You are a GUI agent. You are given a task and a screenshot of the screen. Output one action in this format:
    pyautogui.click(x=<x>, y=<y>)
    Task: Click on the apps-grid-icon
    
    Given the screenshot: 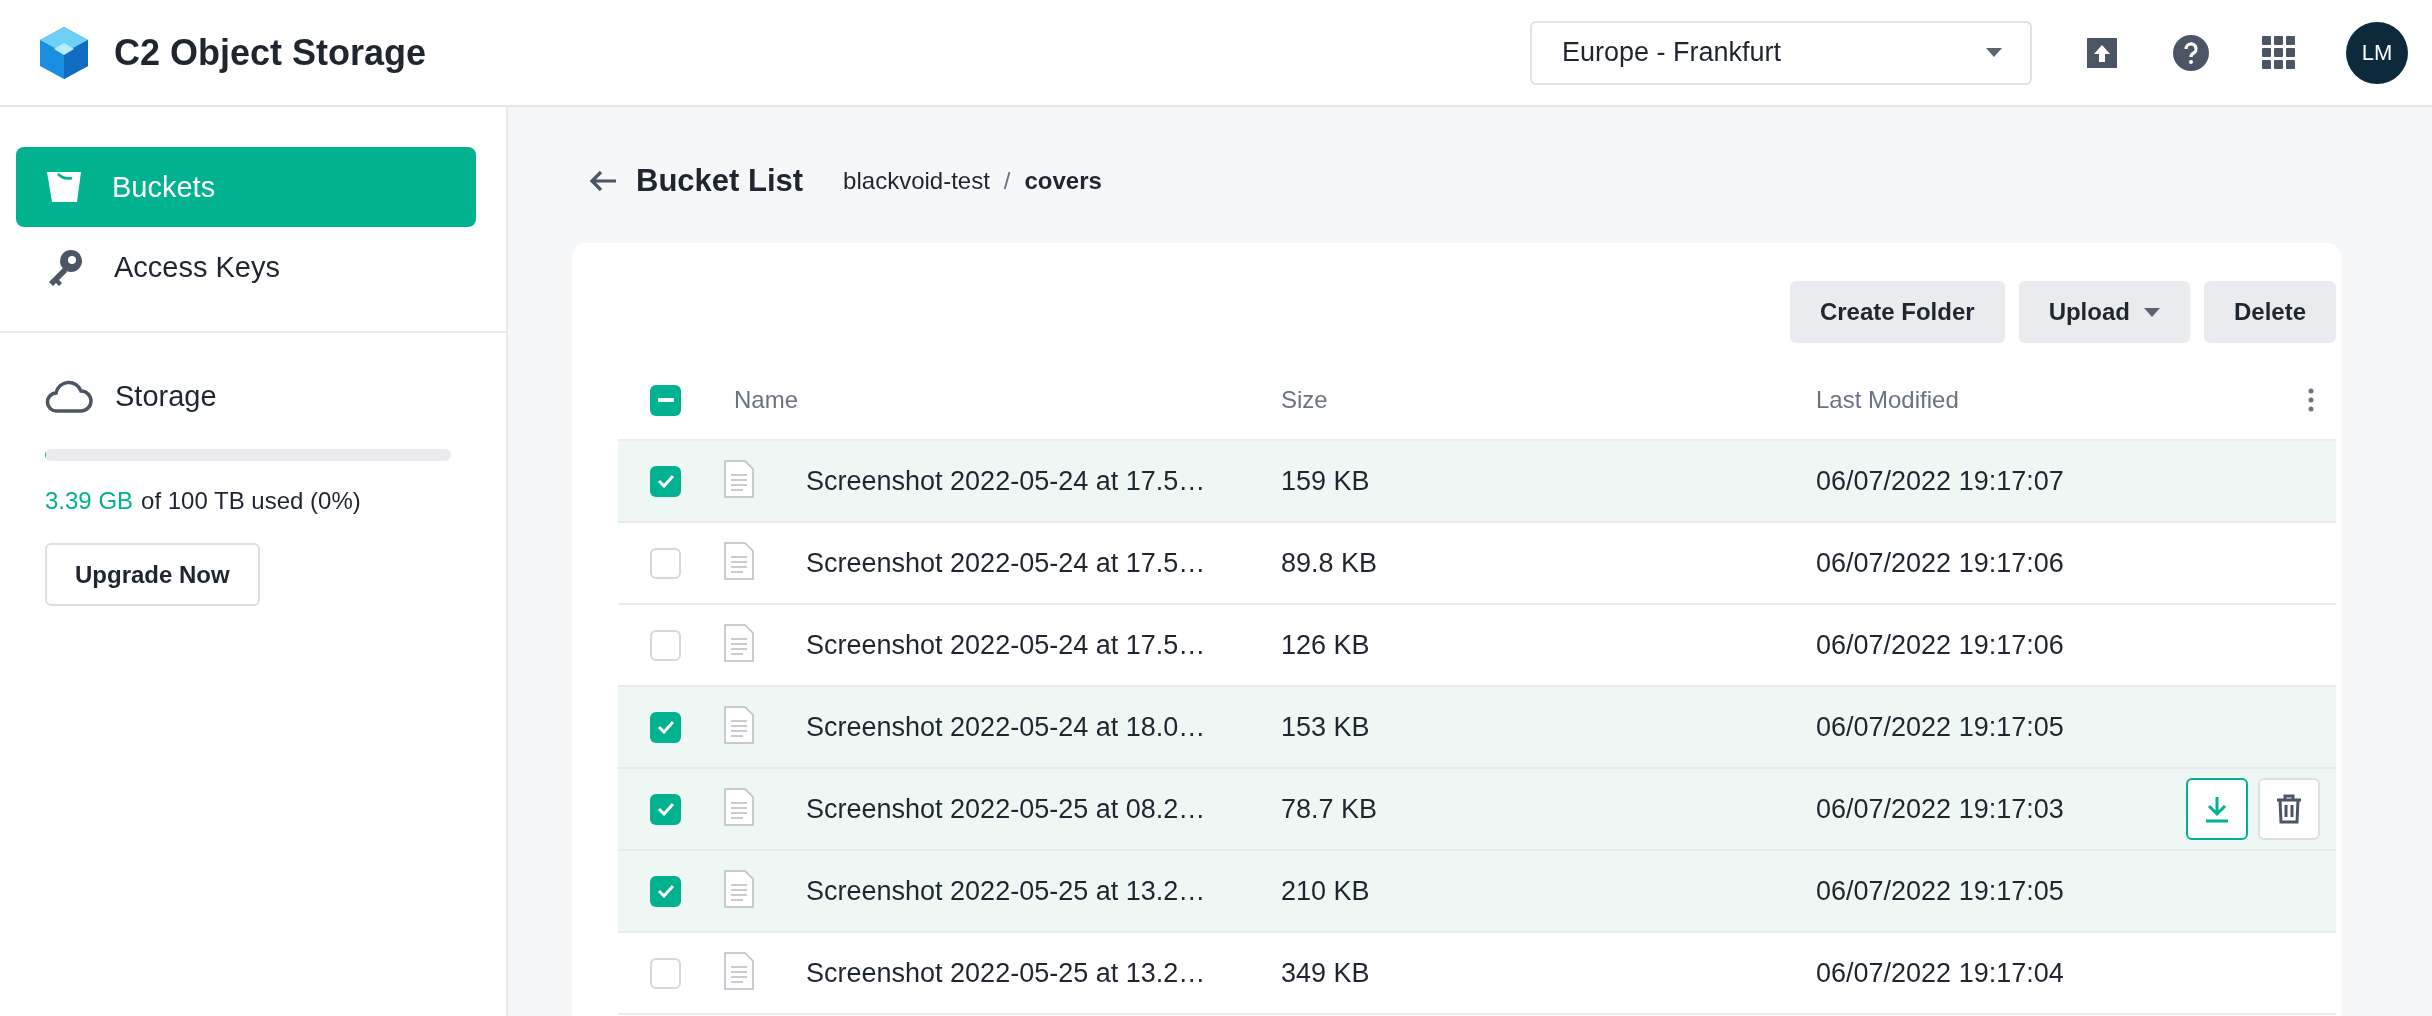 What is the action you would take?
    pyautogui.click(x=2279, y=52)
    